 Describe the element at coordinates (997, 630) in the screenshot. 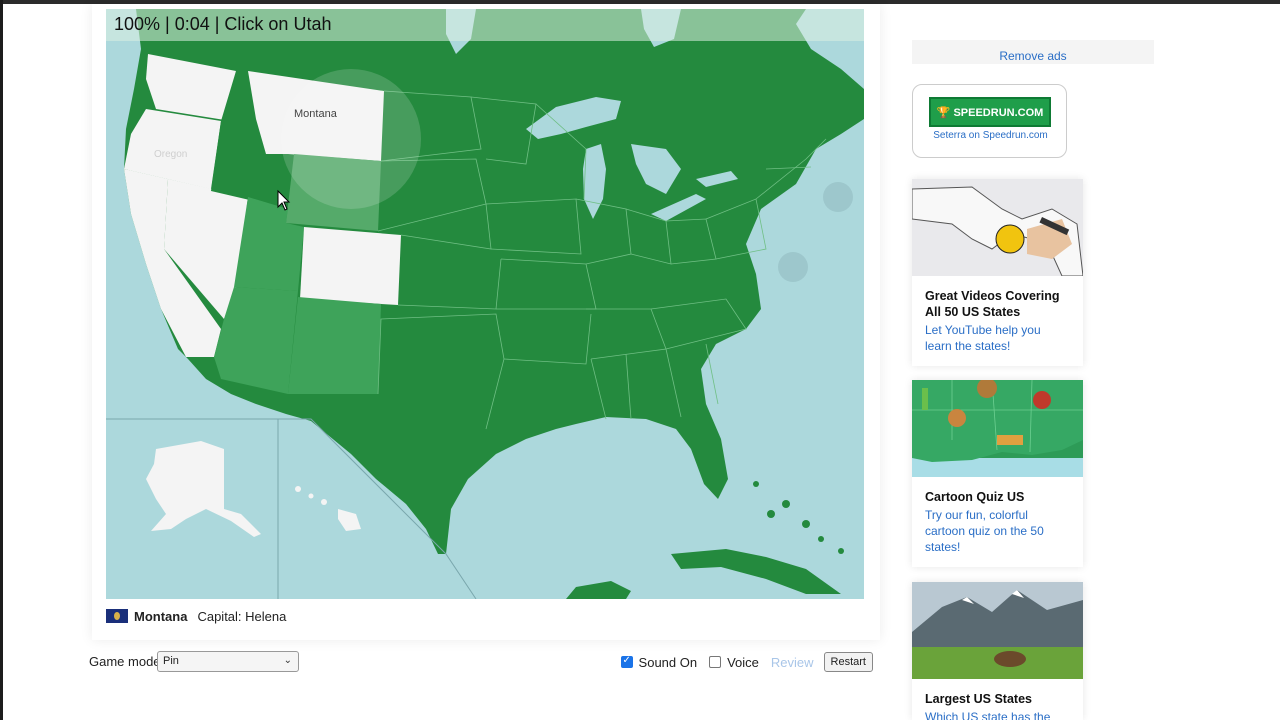

I see `ad-thumb-mountains` at that location.